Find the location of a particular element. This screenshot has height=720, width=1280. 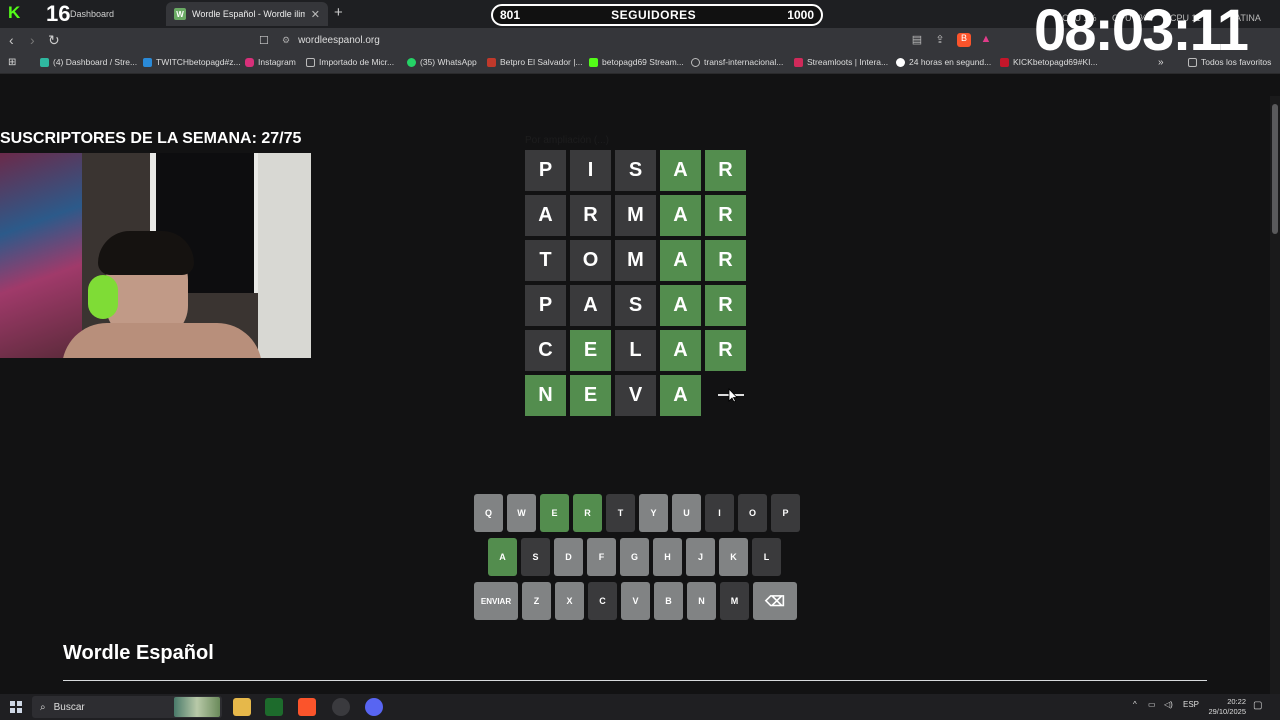

key-w: W is located at coordinates (521, 513).